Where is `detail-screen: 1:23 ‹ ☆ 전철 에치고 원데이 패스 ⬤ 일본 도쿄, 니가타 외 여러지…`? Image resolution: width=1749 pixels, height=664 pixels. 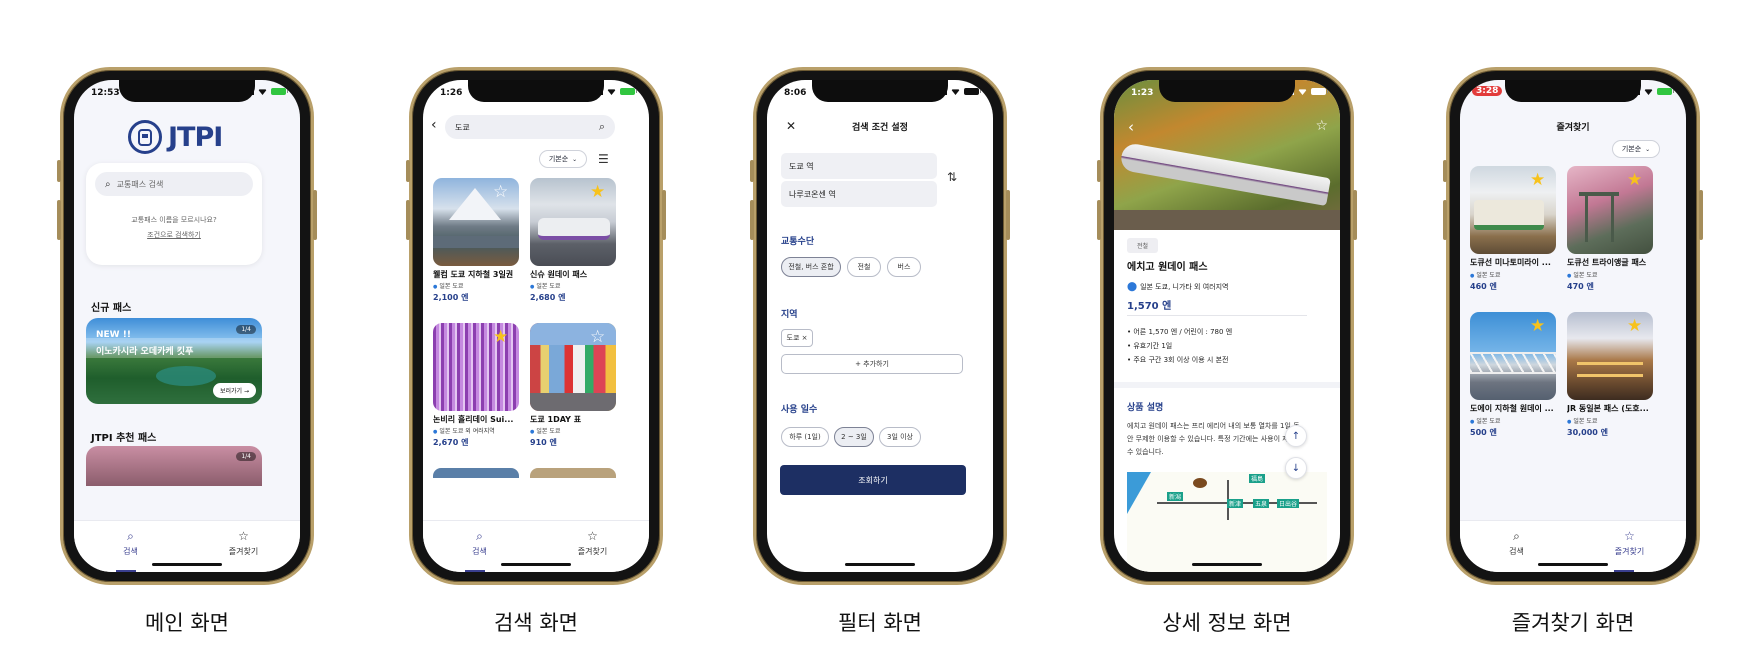
detail-screen: 1:23 ‹ ☆ 전철 에치고 원데이 패스 ⬤ 일본 도쿄, 니가타 외 여러지… is located at coordinates (1227, 326).